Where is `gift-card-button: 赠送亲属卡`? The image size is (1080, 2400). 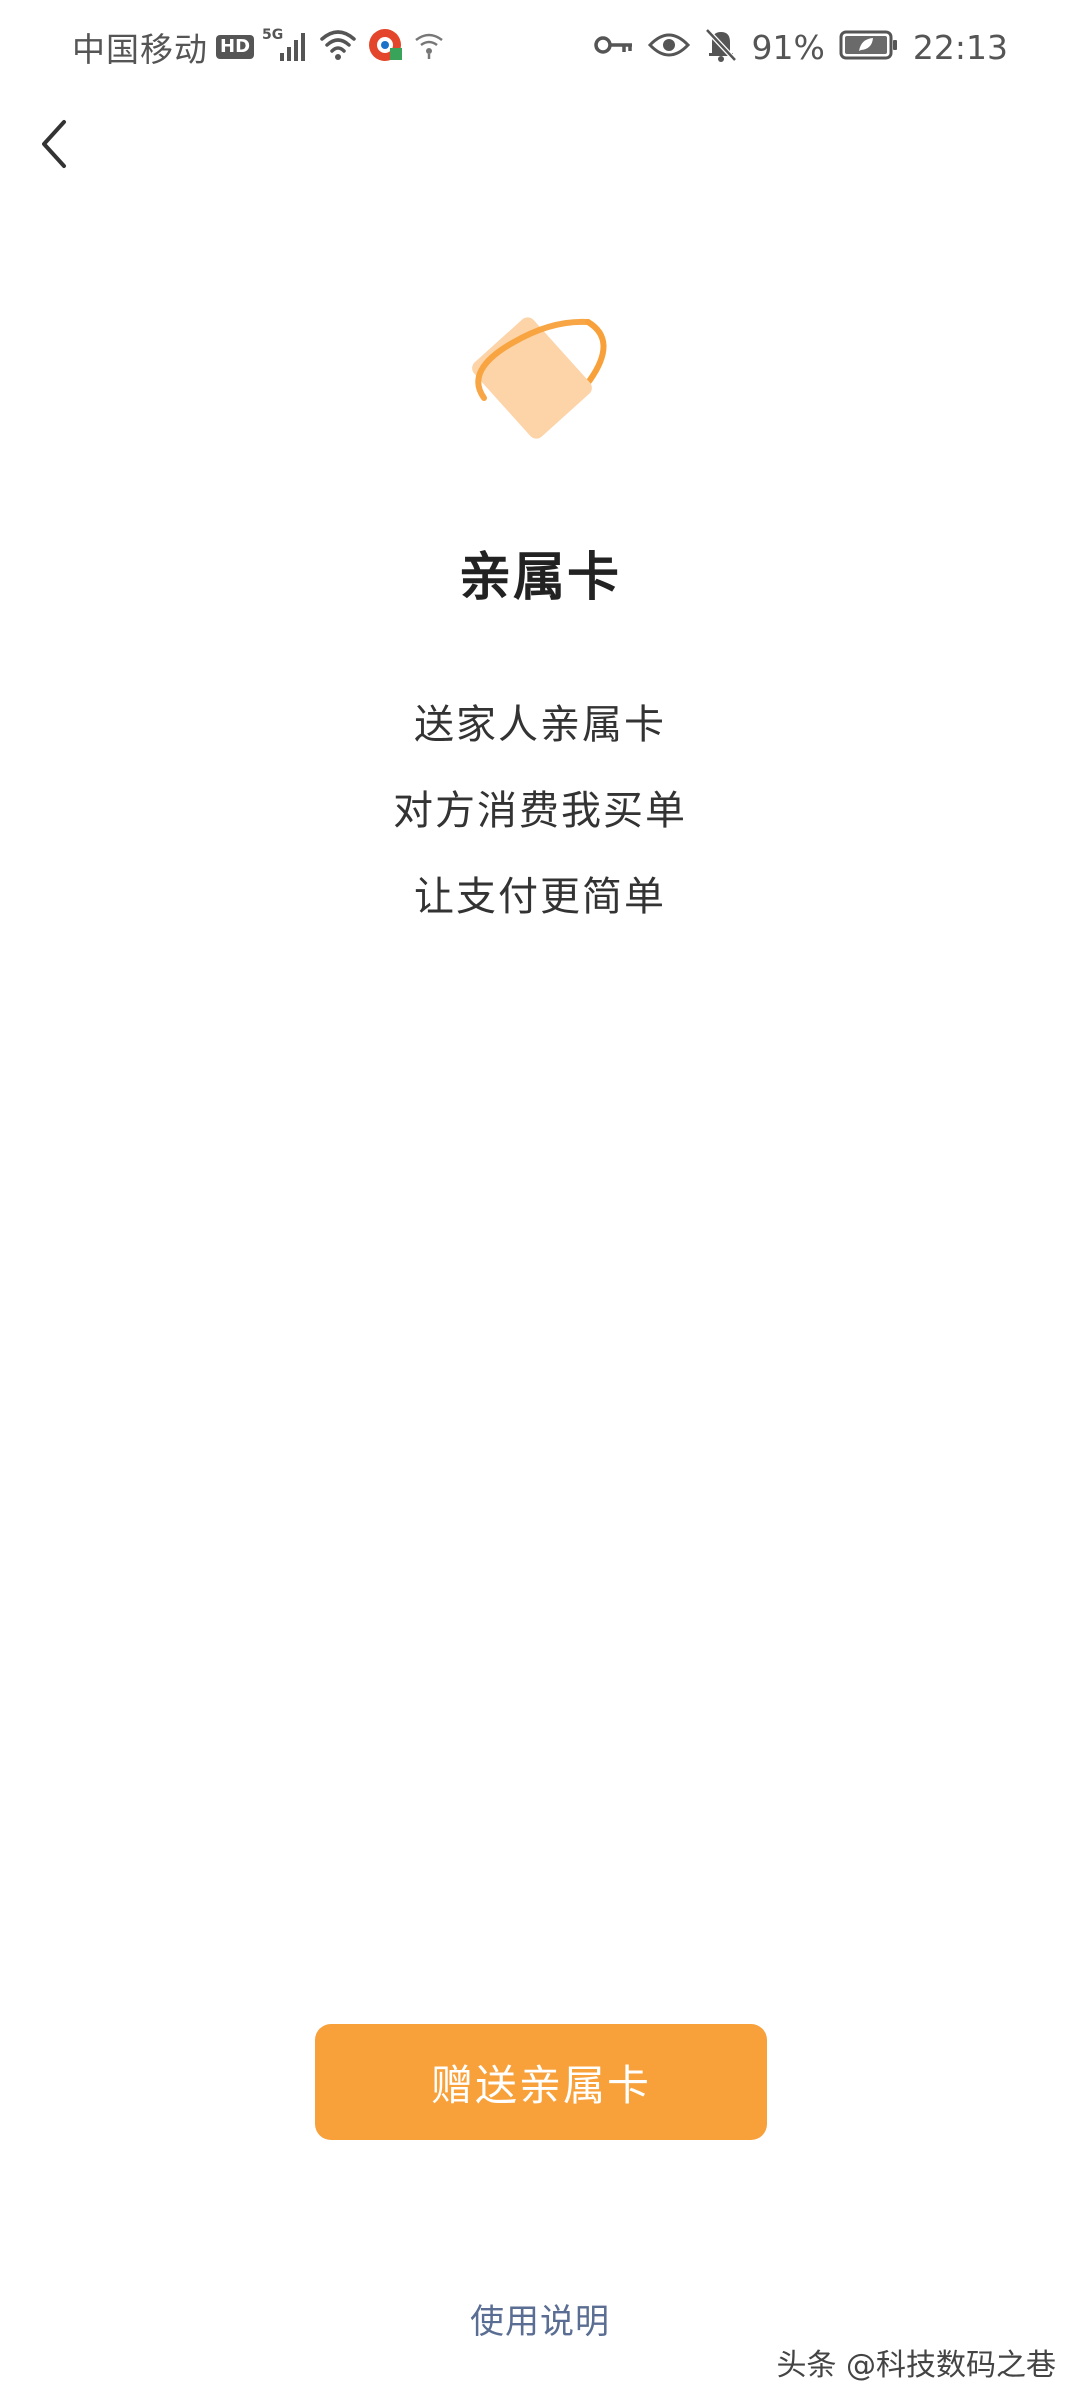
gift-card-button: 赠送亲属卡 is located at coordinates (541, 2082).